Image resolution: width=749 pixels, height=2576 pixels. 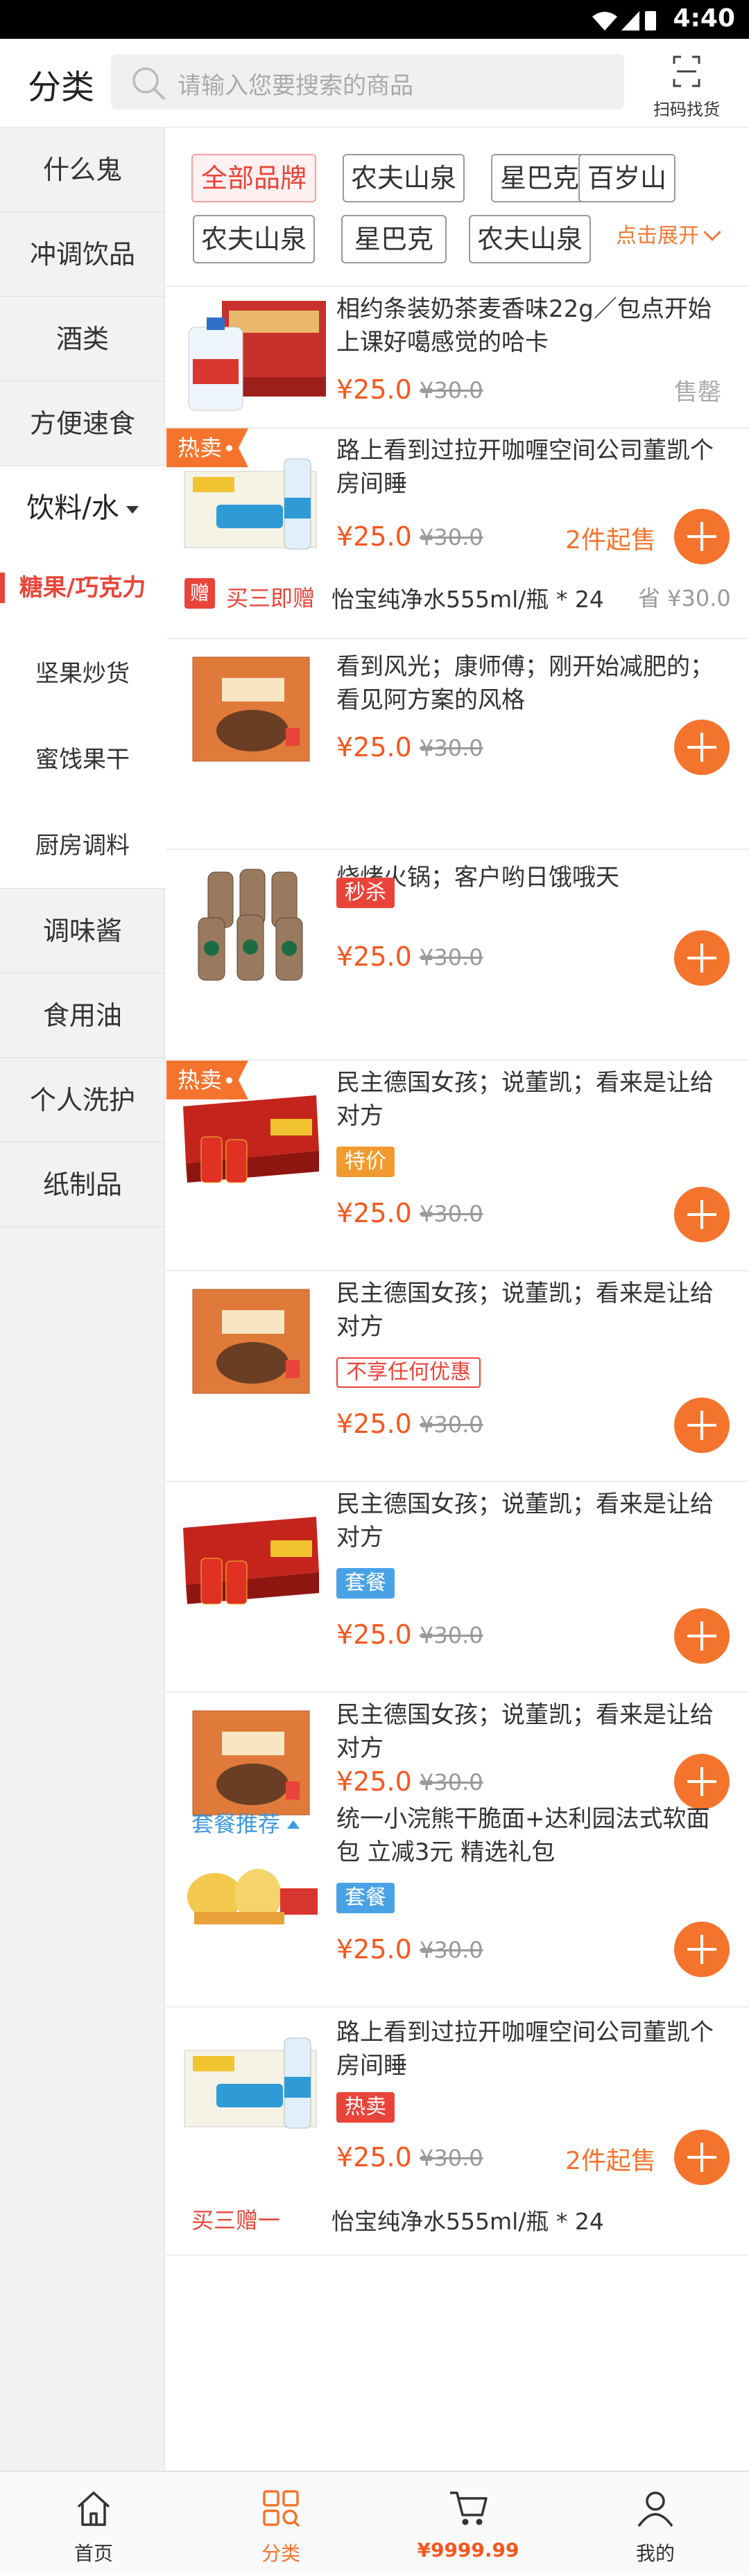 I want to click on sidebar-subitem: 蜜饯果干, so click(x=82, y=760).